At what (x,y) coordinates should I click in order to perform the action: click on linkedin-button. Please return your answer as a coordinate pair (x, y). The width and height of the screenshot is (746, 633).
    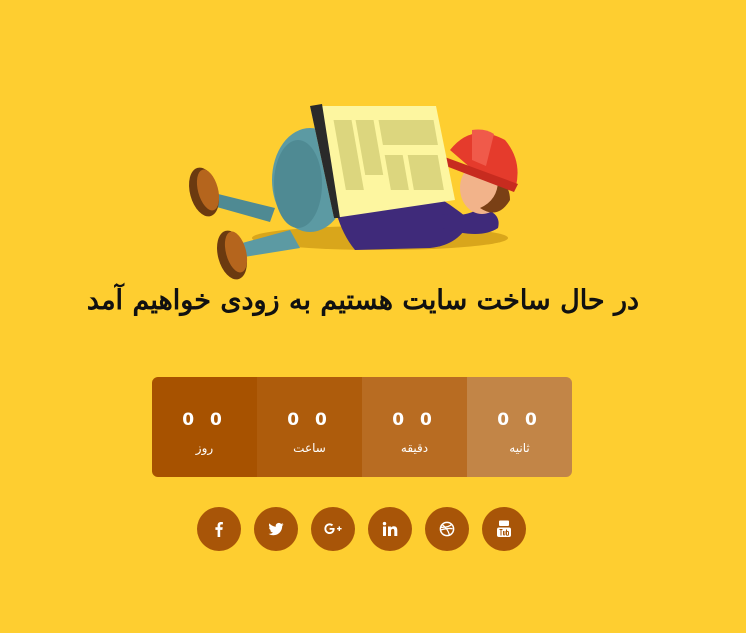
    Looking at the image, I should click on (390, 529).